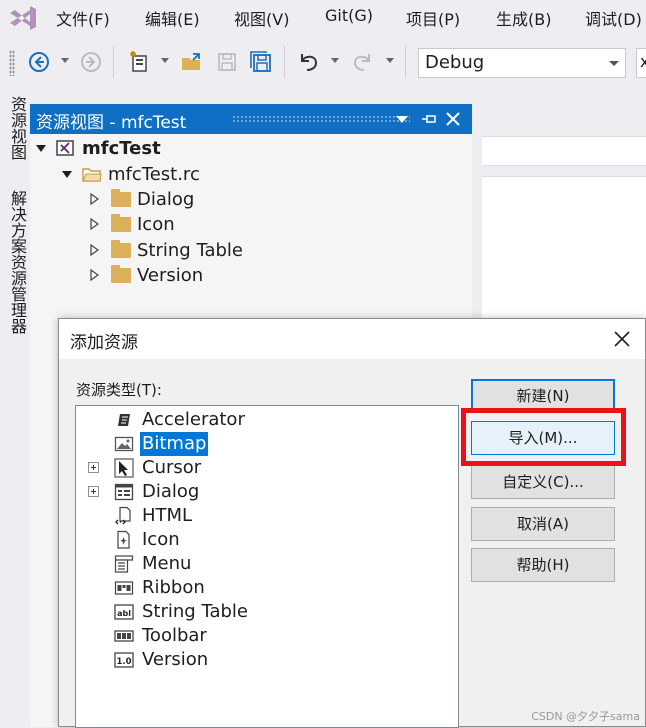 The height and width of the screenshot is (728, 646). I want to click on tab-solution-explorer: 解决方案资源管理器, so click(17, 262).